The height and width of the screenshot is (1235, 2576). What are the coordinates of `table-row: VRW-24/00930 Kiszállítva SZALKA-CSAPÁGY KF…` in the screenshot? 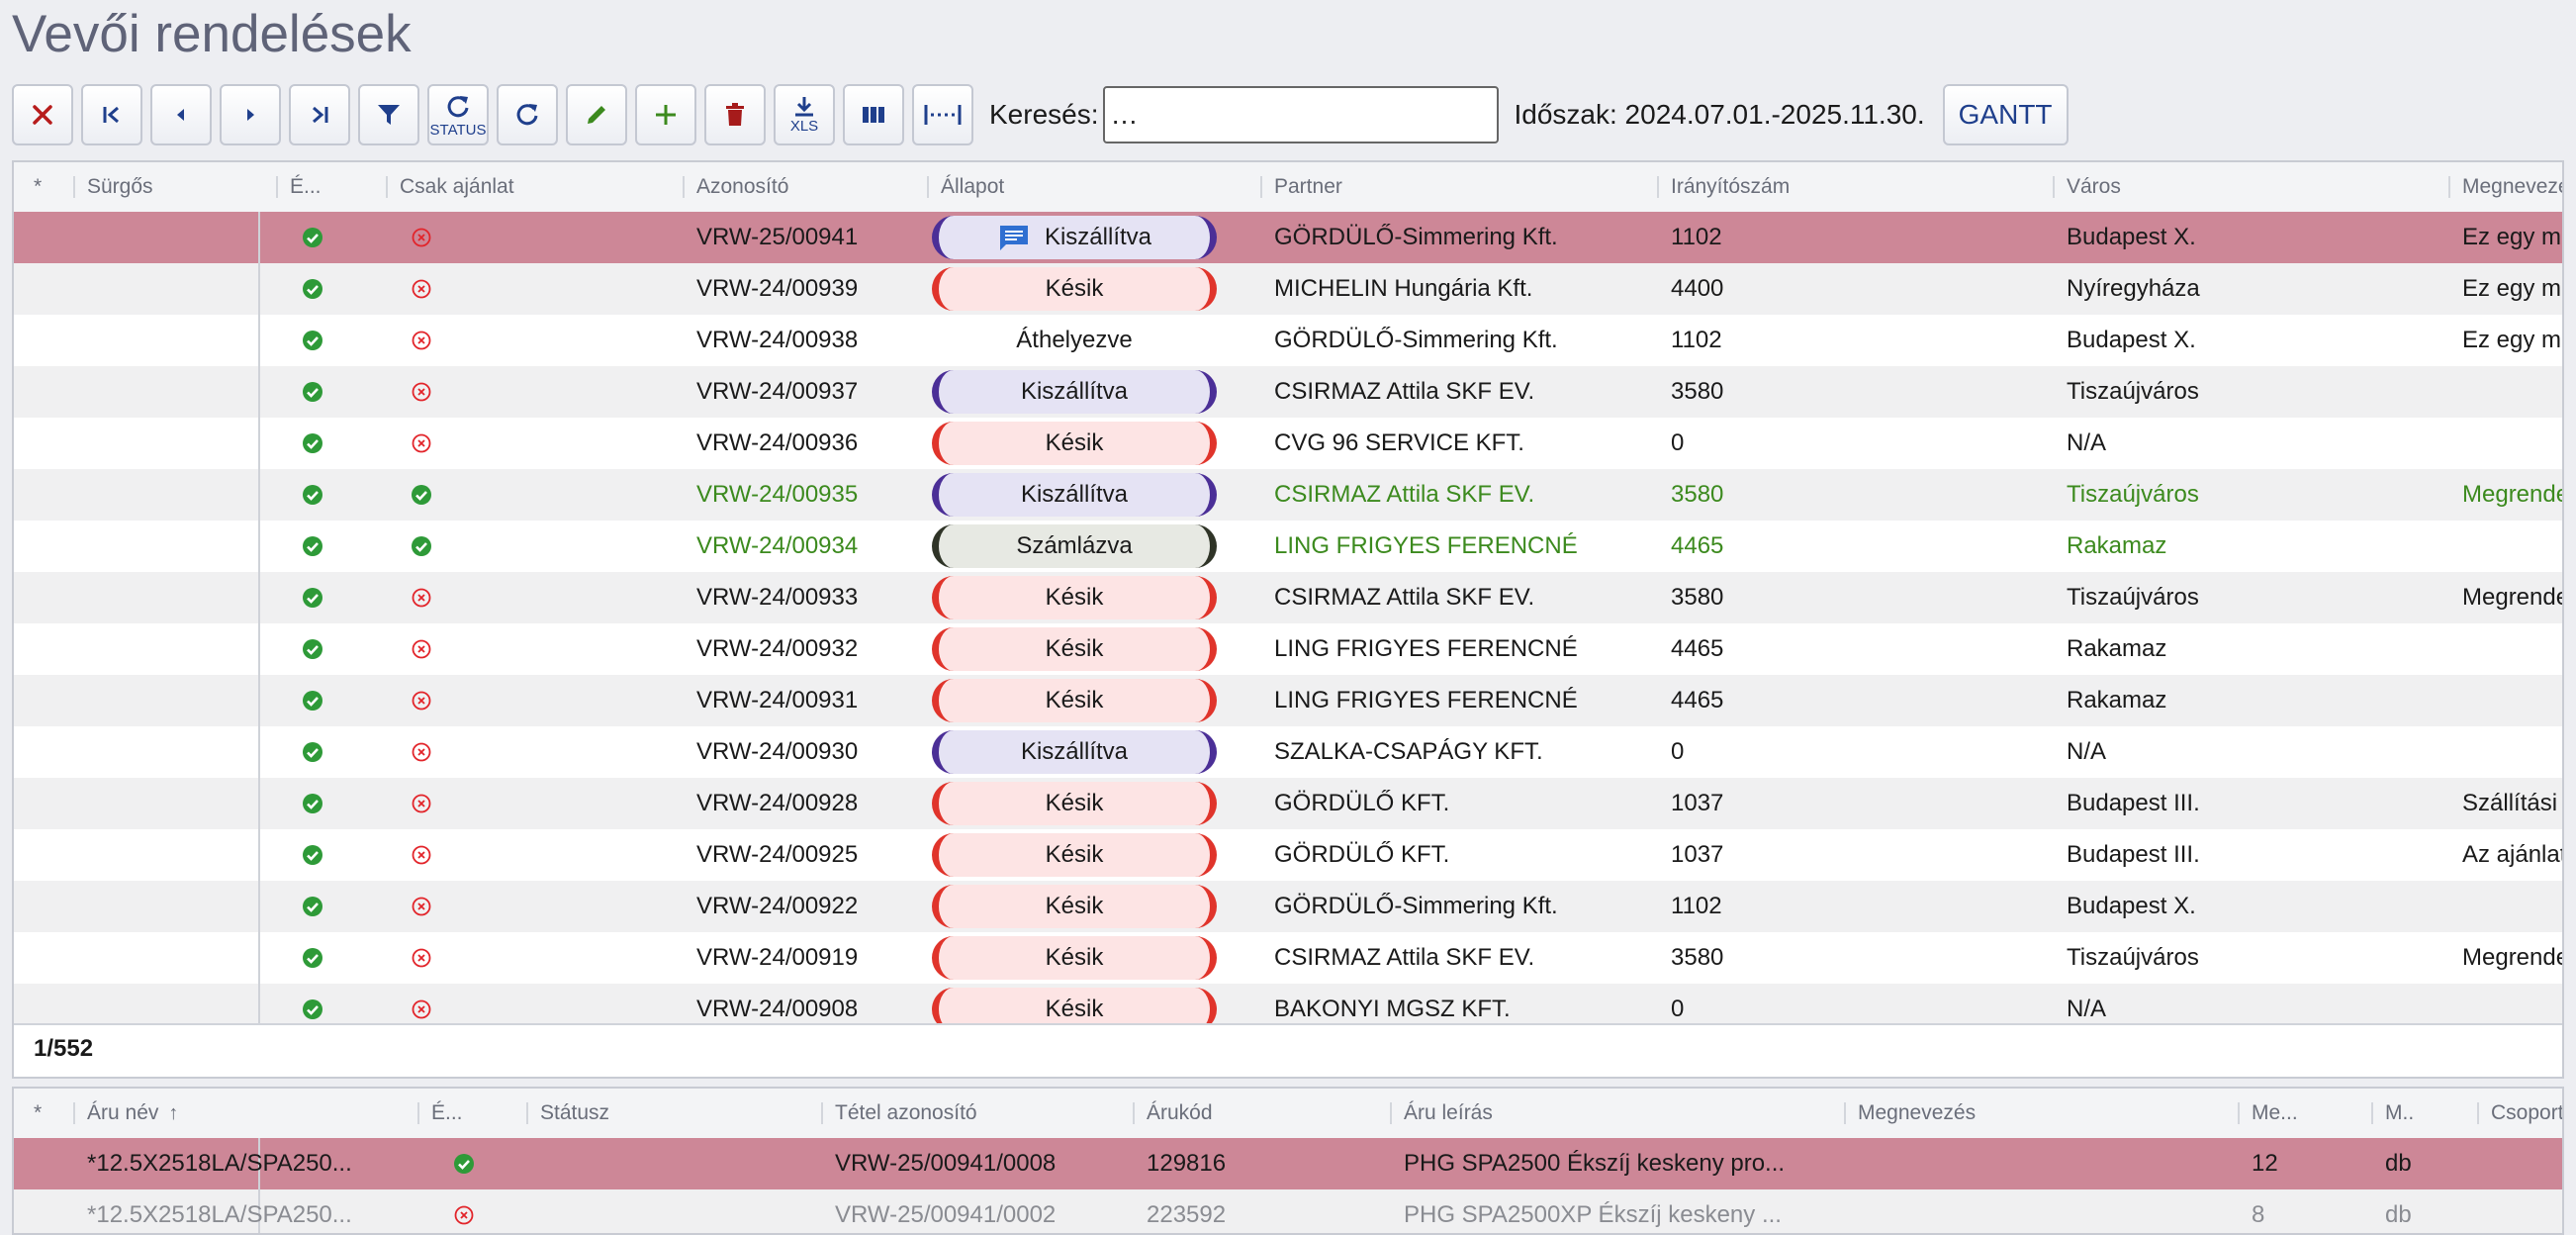 It's located at (1288, 752).